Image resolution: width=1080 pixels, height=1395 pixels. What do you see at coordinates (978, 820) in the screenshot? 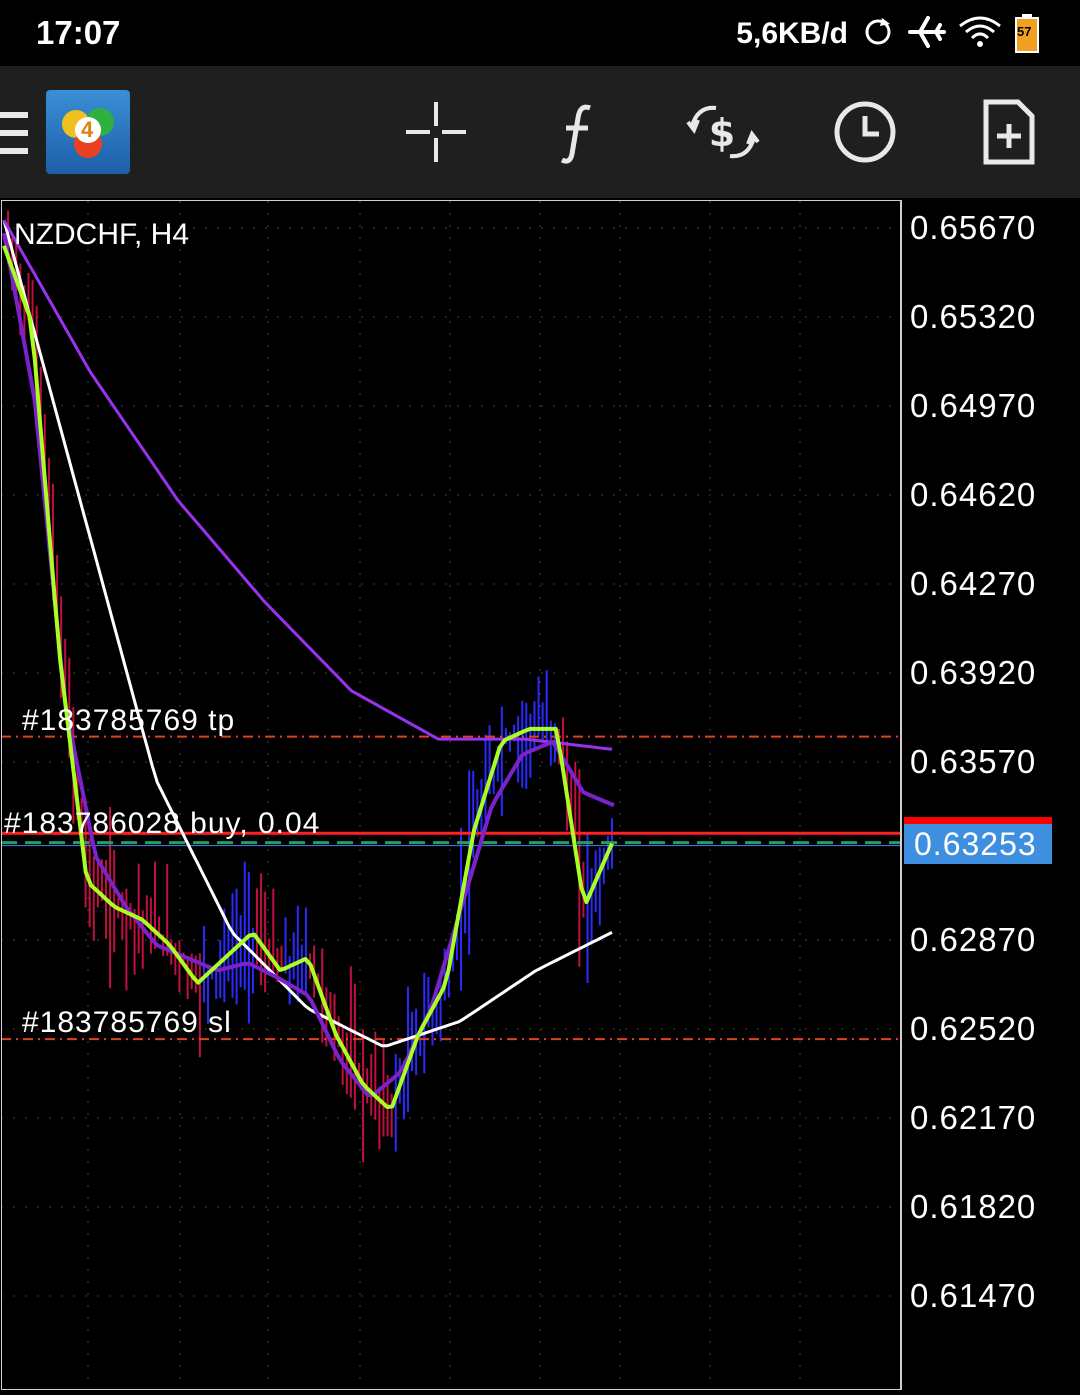
I see `bid-marker` at bounding box center [978, 820].